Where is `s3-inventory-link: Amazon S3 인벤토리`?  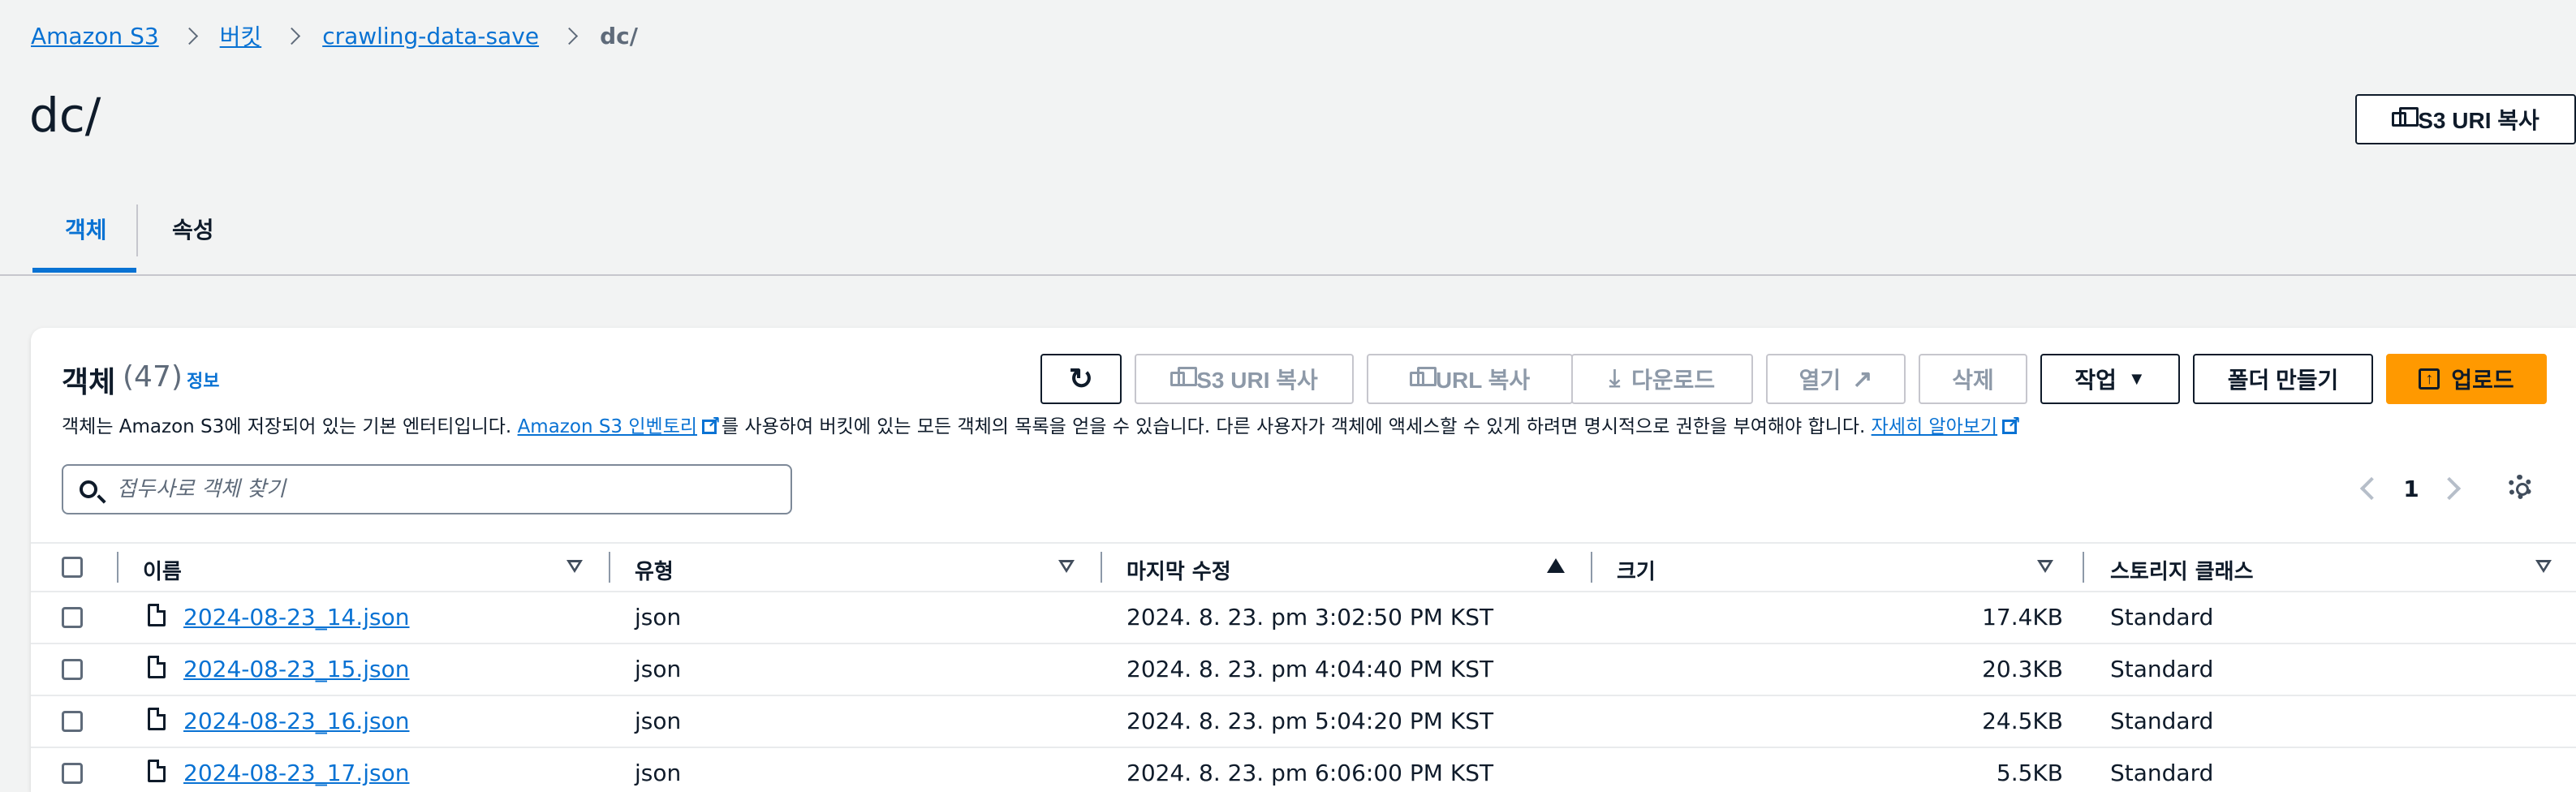
s3-inventory-link: Amazon S3 인벤토리 is located at coordinates (608, 426).